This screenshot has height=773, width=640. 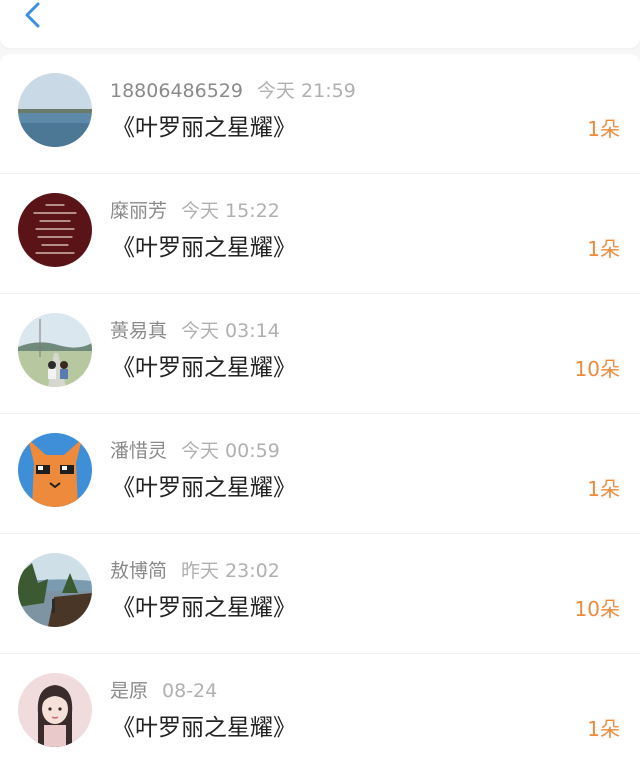 What do you see at coordinates (320, 24) in the screenshot?
I see `top-bar` at bounding box center [320, 24].